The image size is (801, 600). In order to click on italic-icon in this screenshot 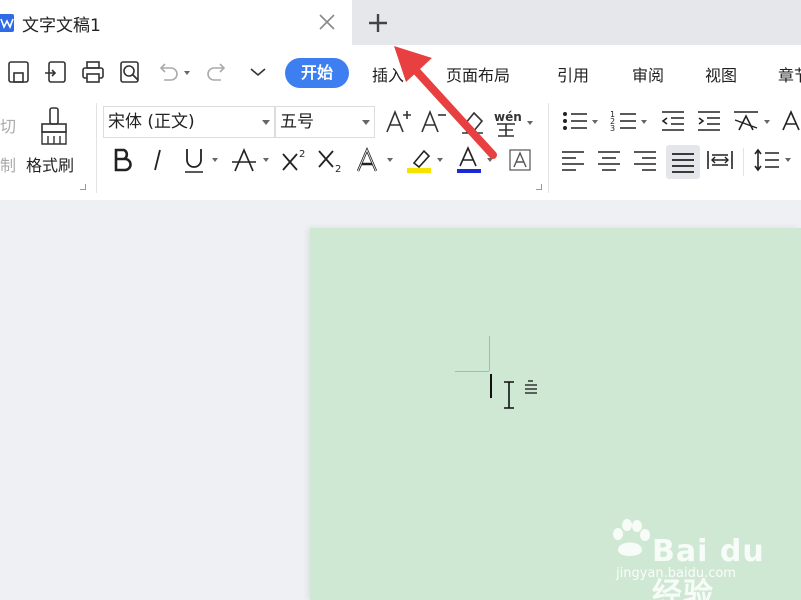, I will do `click(158, 160)`.